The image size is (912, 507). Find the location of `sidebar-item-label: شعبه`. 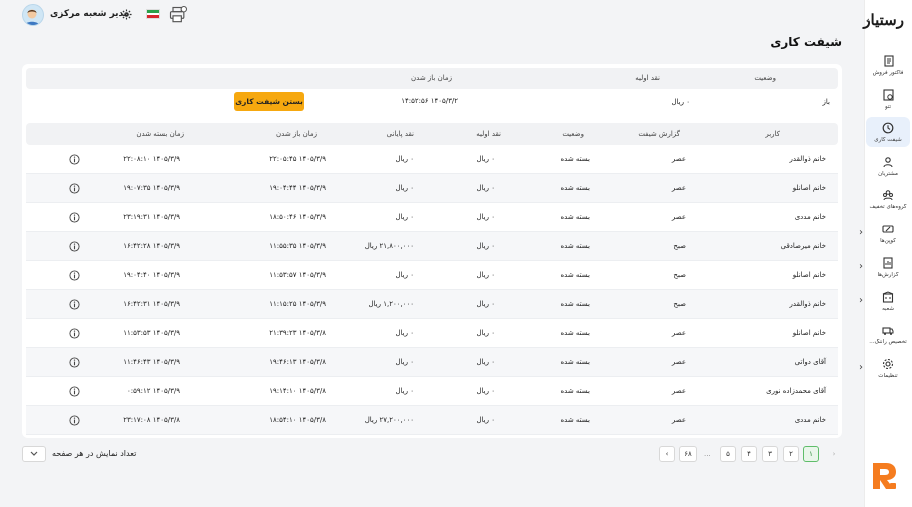

sidebar-item-label: شعبه is located at coordinates (888, 308).